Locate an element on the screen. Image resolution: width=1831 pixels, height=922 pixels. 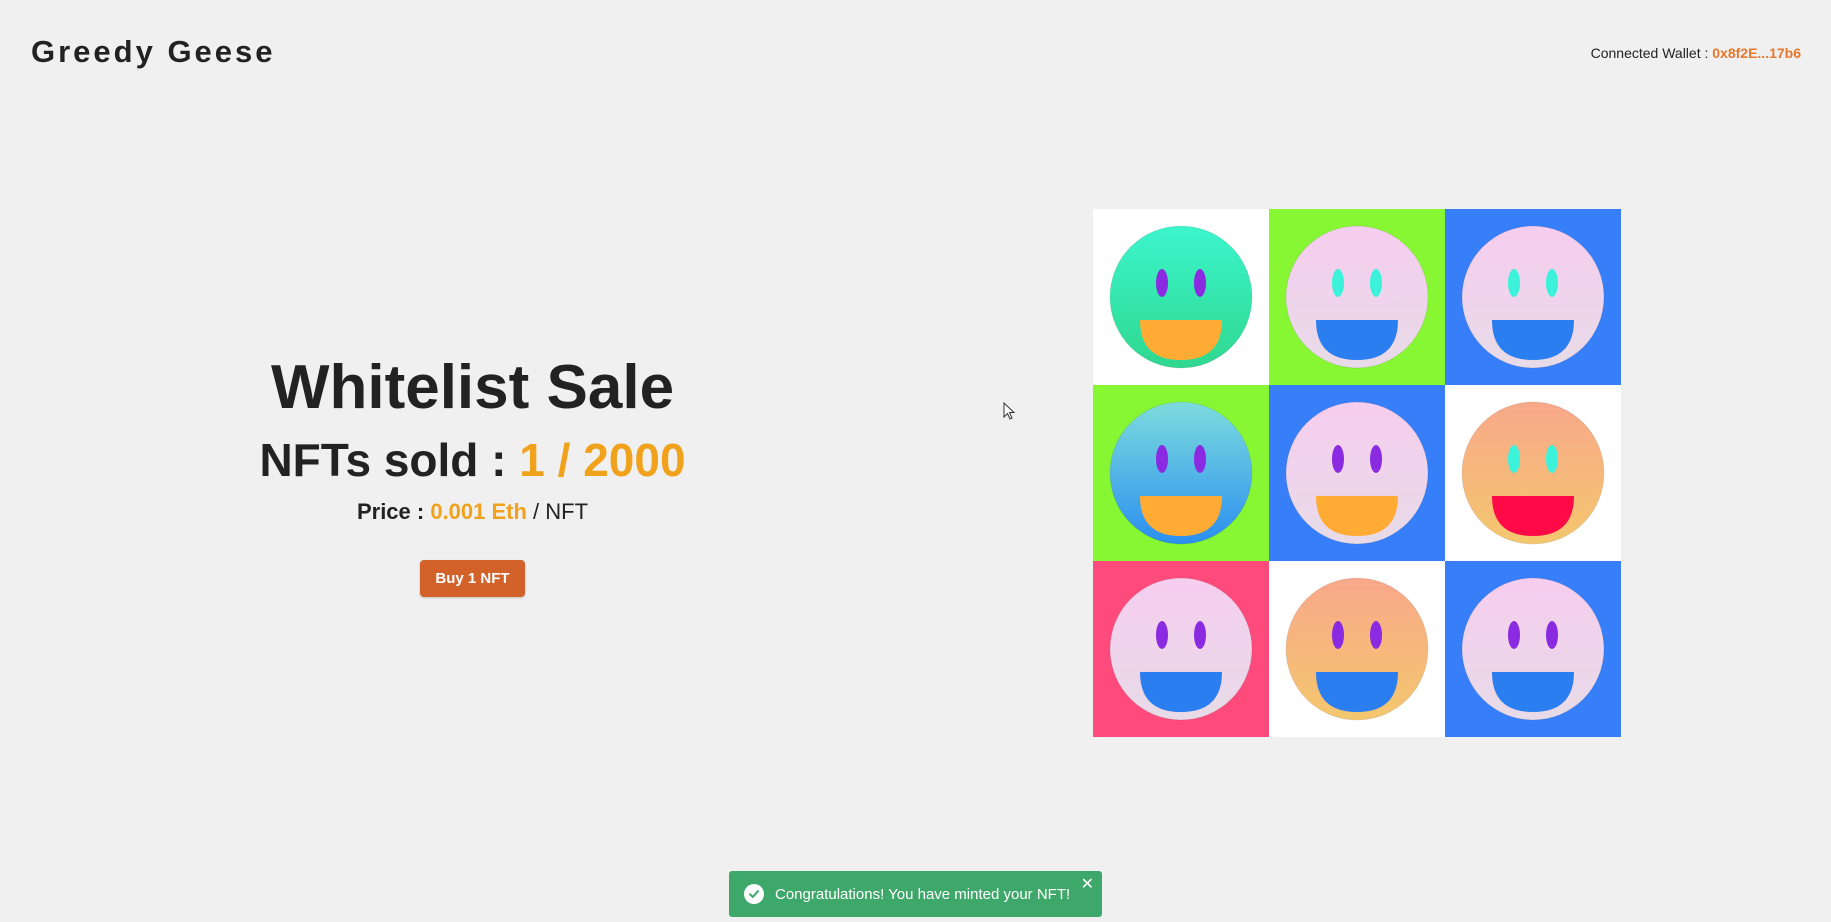
check-circle-icon is located at coordinates (754, 894).